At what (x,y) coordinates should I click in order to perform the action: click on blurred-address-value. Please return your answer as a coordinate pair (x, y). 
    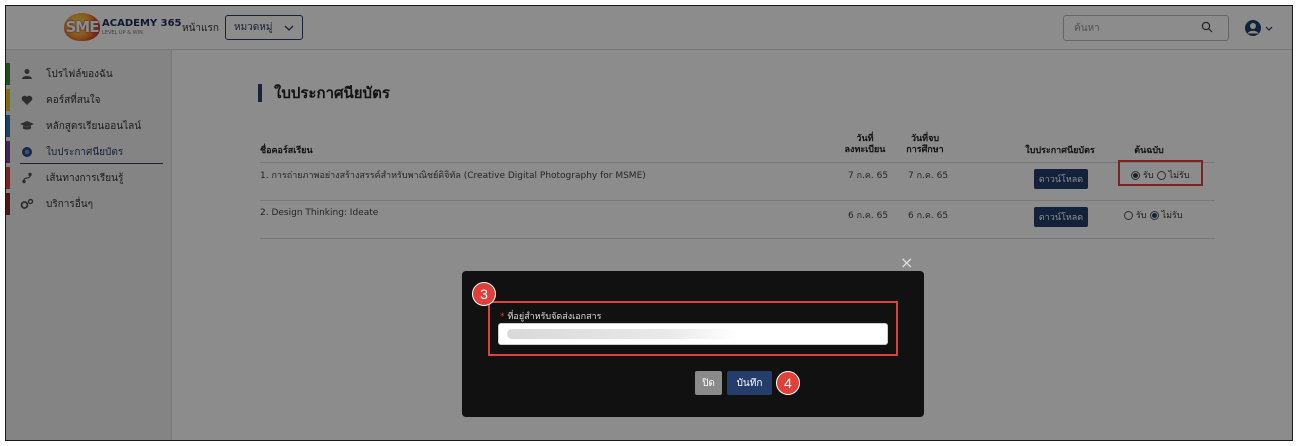
    Looking at the image, I should click on (622, 334).